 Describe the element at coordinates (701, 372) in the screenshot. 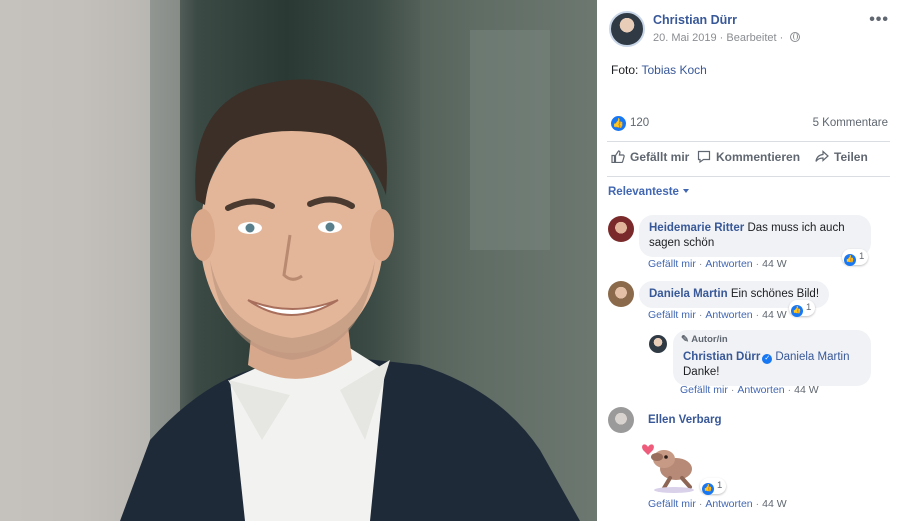

I see `reply-text: Danke!` at that location.